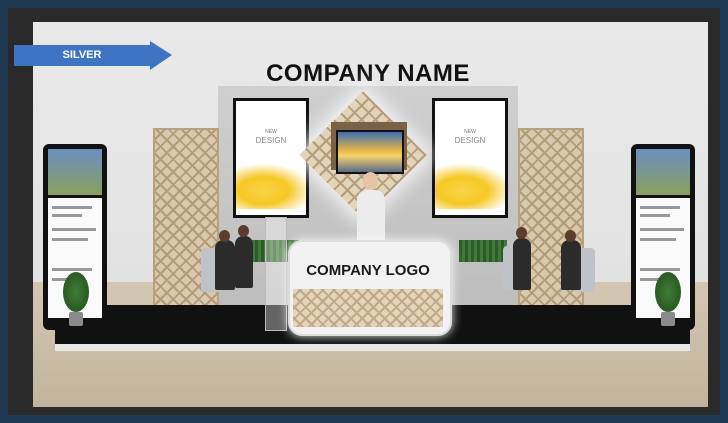 The width and height of the screenshot is (728, 423). Describe the element at coordinates (370, 152) in the screenshot. I see `tv-screen` at that location.